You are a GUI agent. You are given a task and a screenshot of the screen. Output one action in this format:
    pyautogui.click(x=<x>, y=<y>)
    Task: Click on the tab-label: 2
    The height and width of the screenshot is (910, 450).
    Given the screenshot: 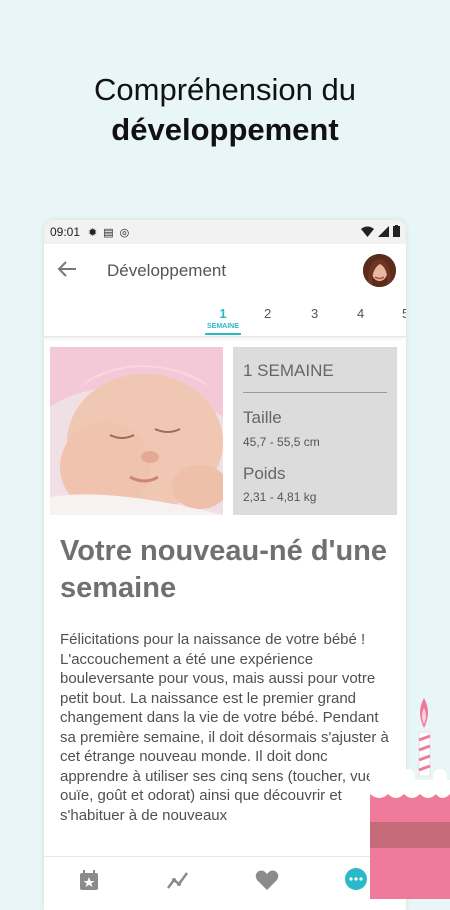 What is the action you would take?
    pyautogui.click(x=268, y=313)
    